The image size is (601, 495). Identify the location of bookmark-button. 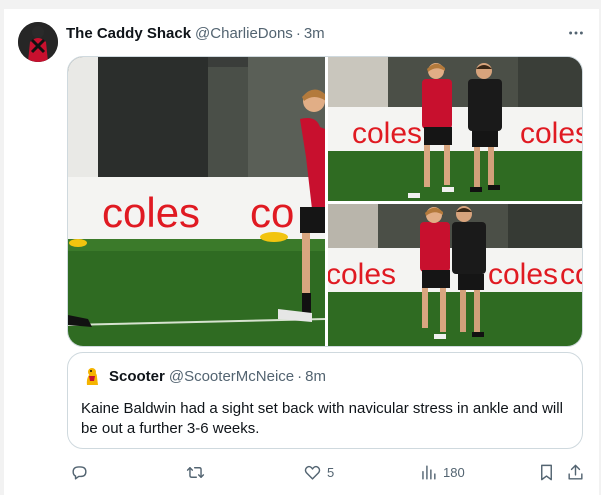
(546, 472).